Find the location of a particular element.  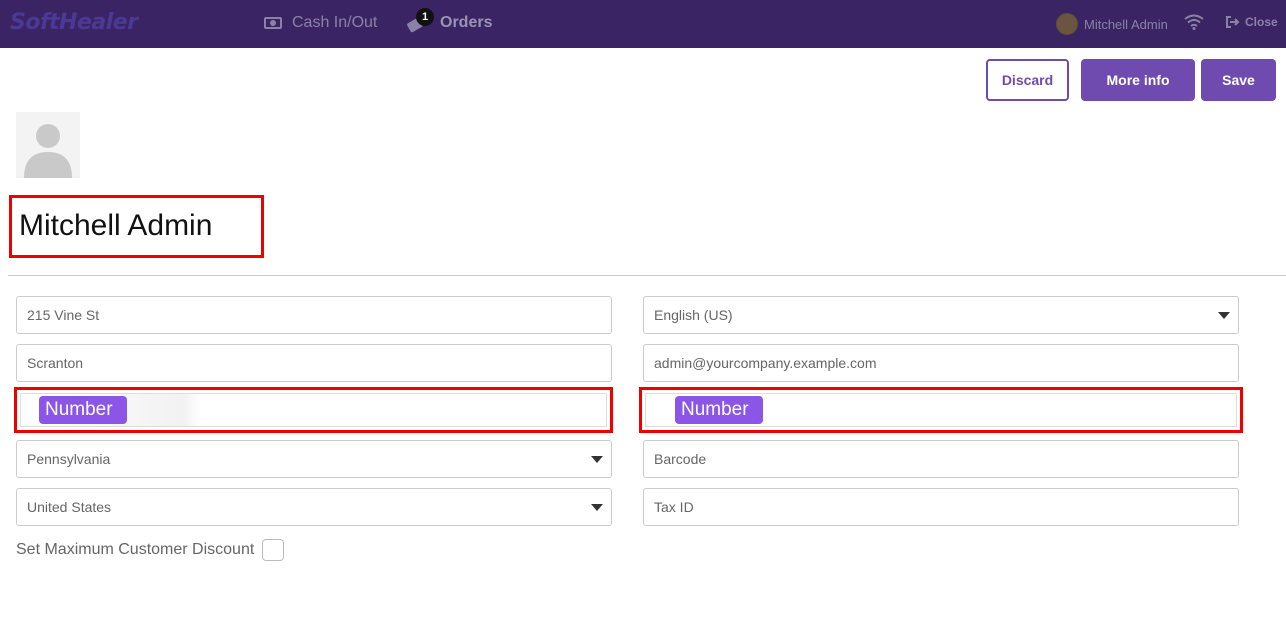

save-button: Save is located at coordinates (1238, 80).